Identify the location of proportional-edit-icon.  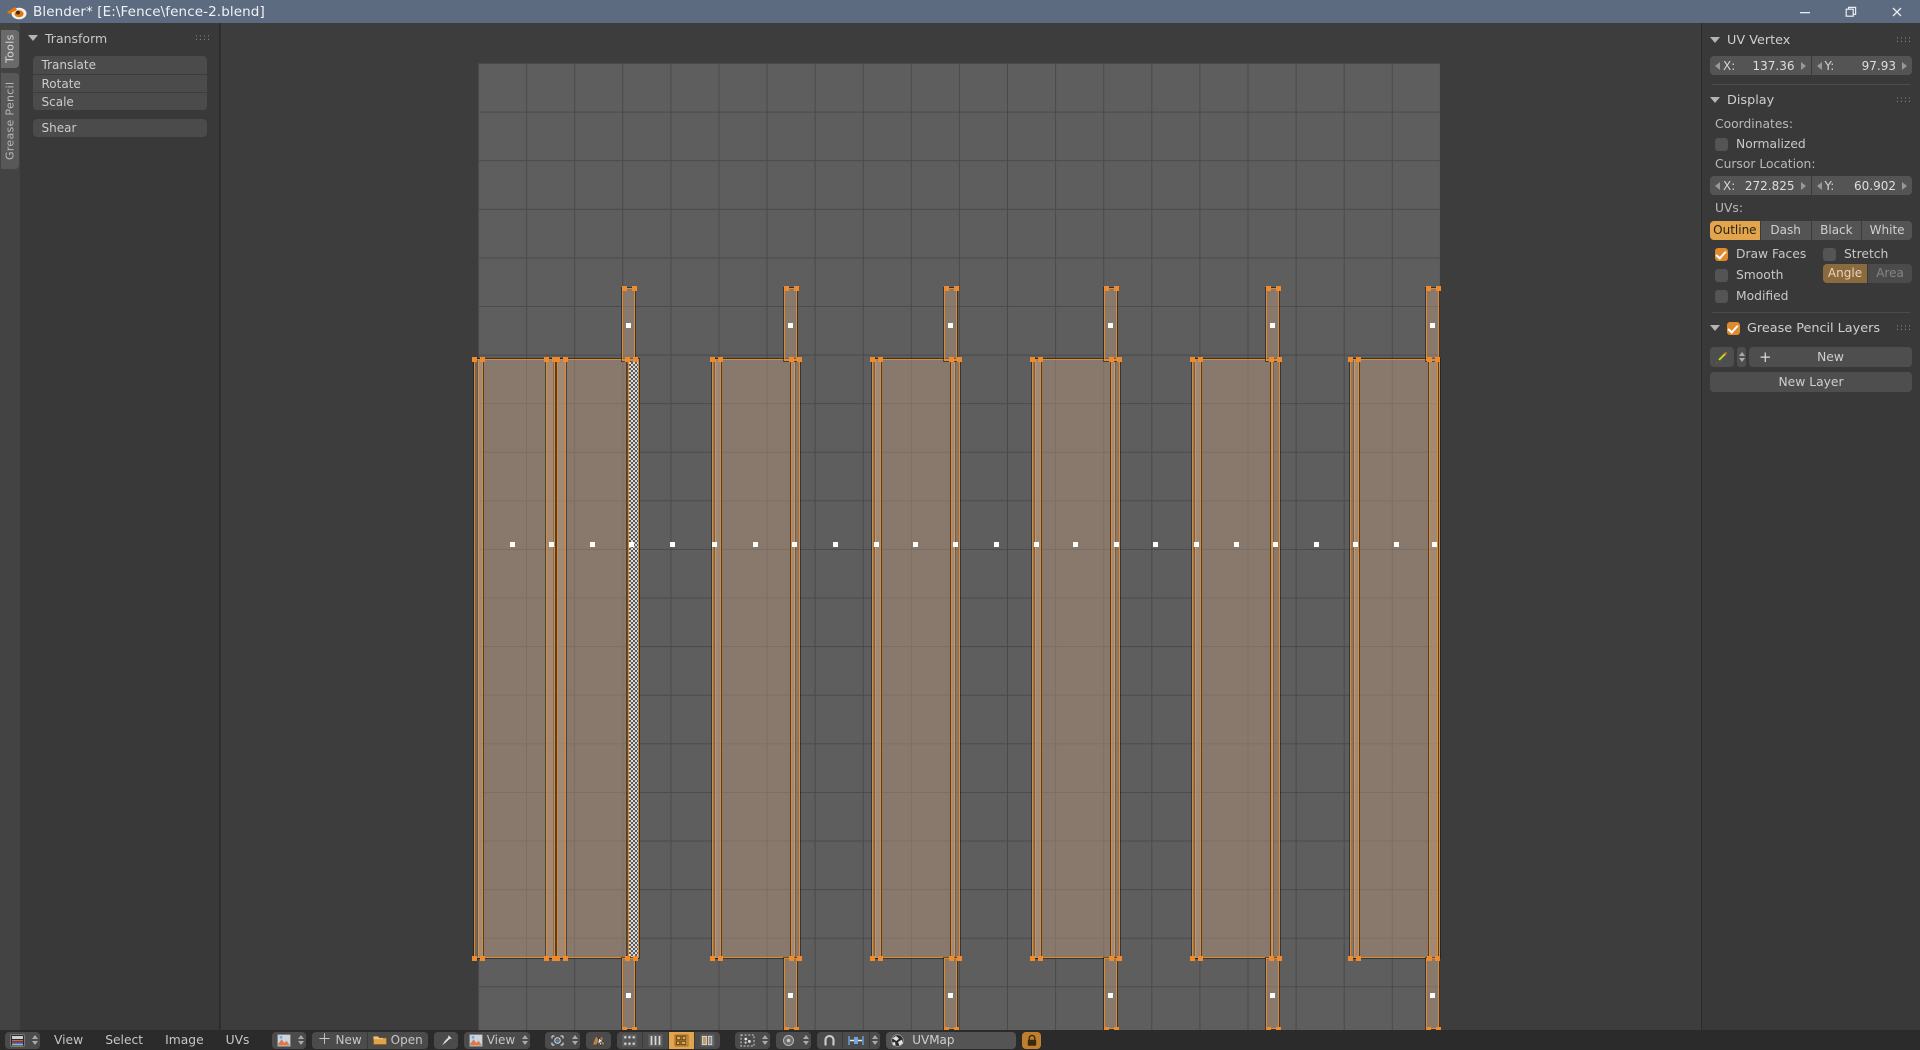
(856, 1040).